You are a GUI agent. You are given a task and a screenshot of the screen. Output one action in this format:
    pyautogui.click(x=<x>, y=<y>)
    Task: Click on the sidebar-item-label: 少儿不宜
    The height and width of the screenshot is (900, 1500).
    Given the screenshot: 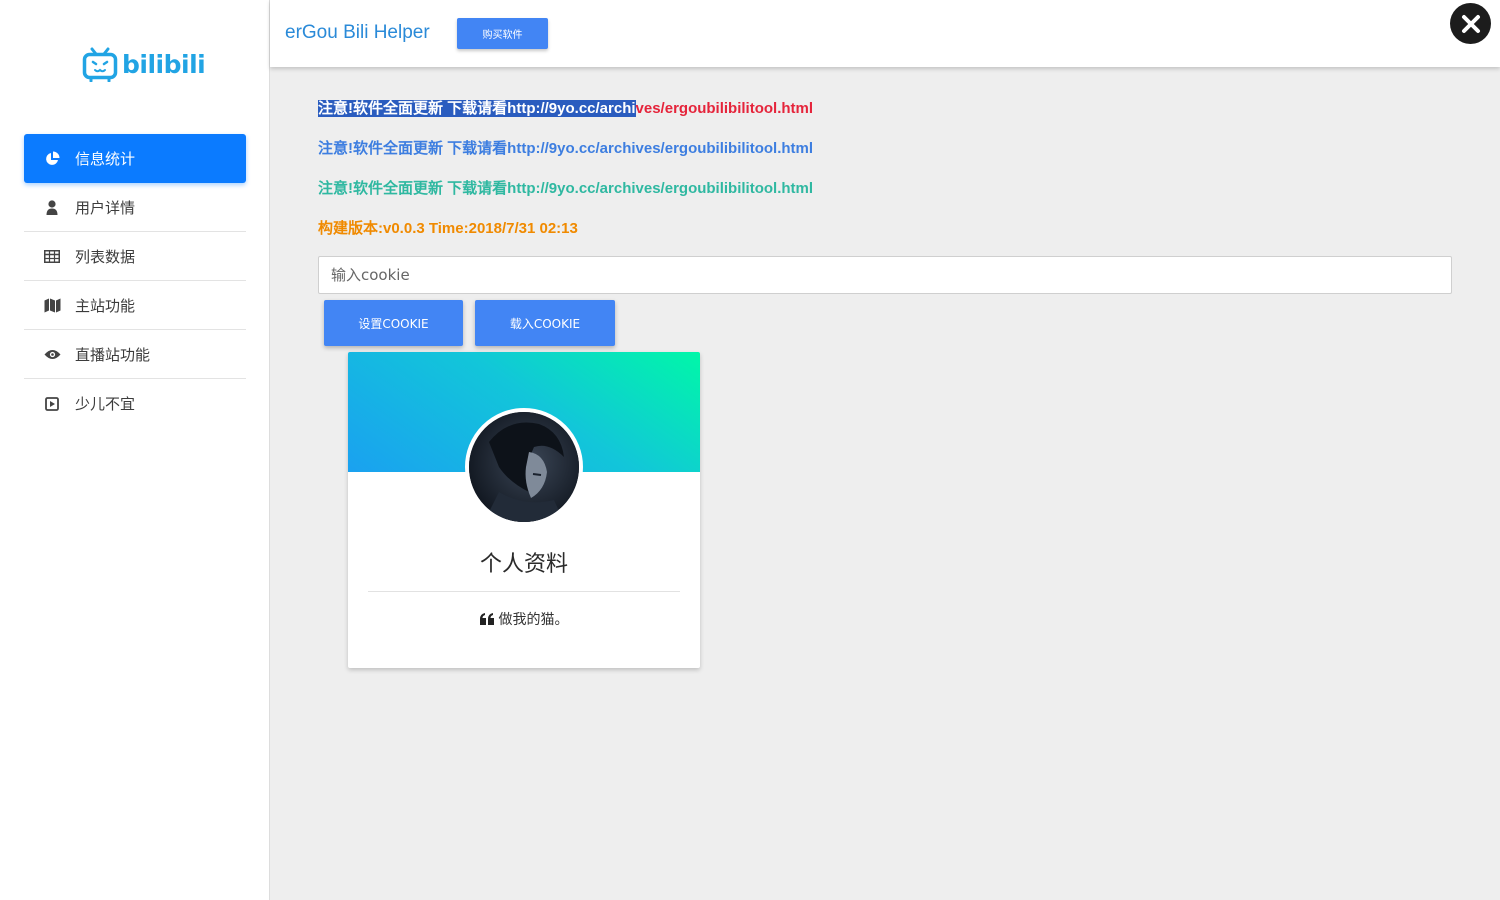 What is the action you would take?
    pyautogui.click(x=105, y=404)
    